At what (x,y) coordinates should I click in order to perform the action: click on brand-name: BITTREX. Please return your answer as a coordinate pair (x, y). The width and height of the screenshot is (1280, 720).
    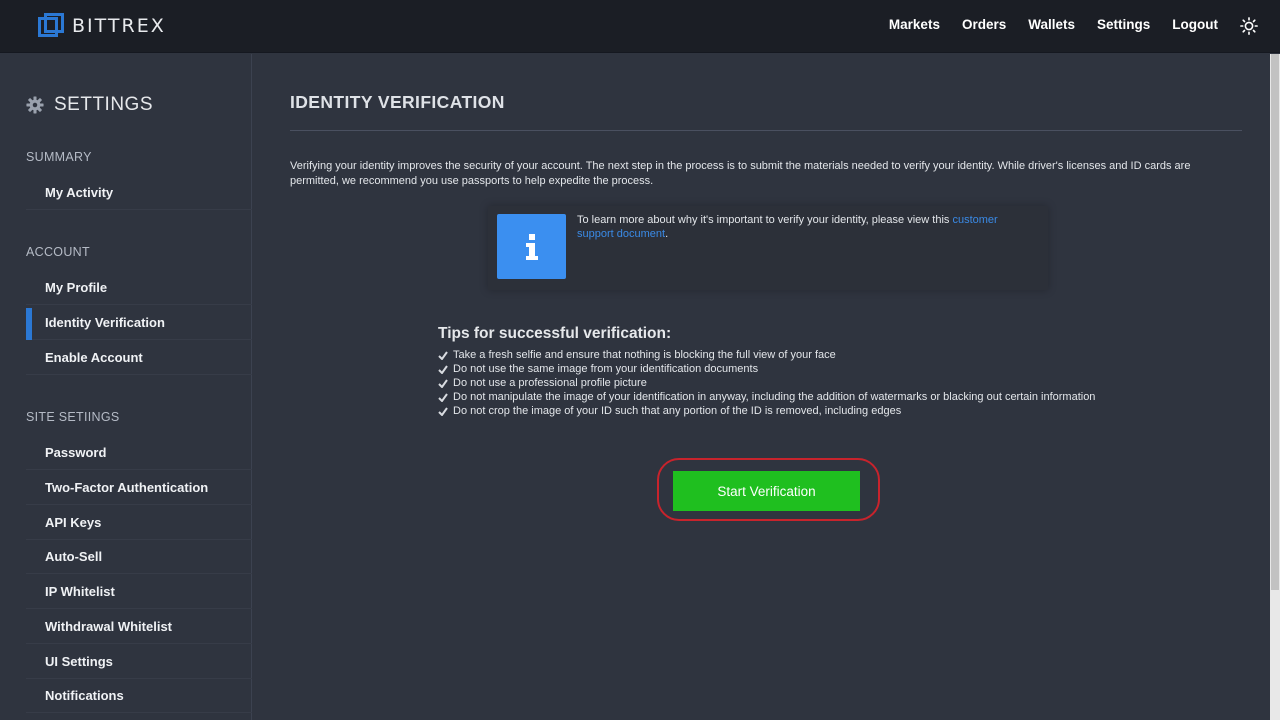
    Looking at the image, I should click on (119, 26).